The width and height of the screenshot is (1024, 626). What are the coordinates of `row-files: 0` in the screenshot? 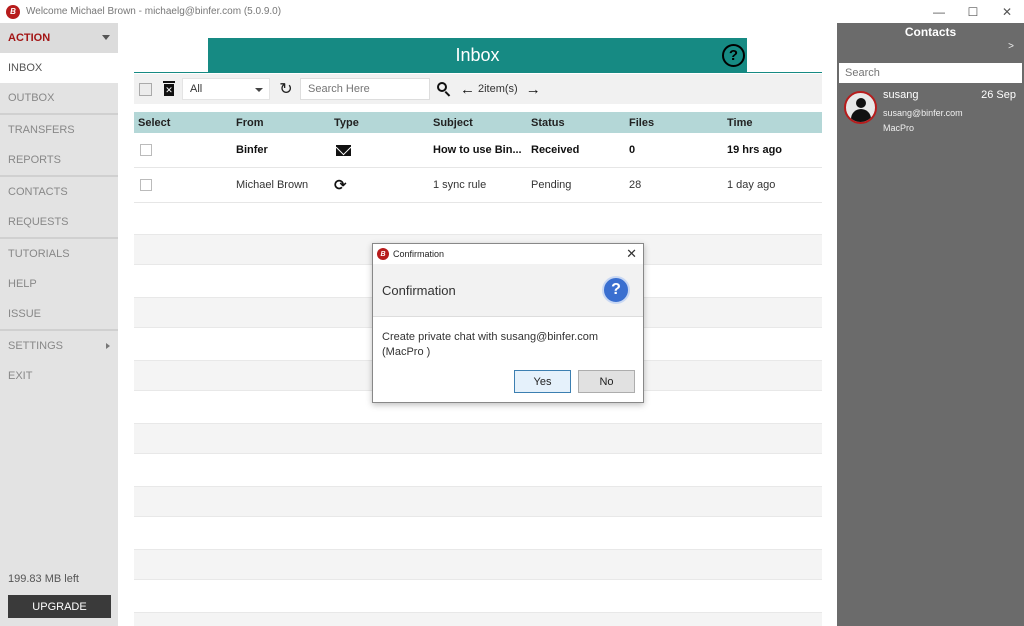 It's located at (632, 150).